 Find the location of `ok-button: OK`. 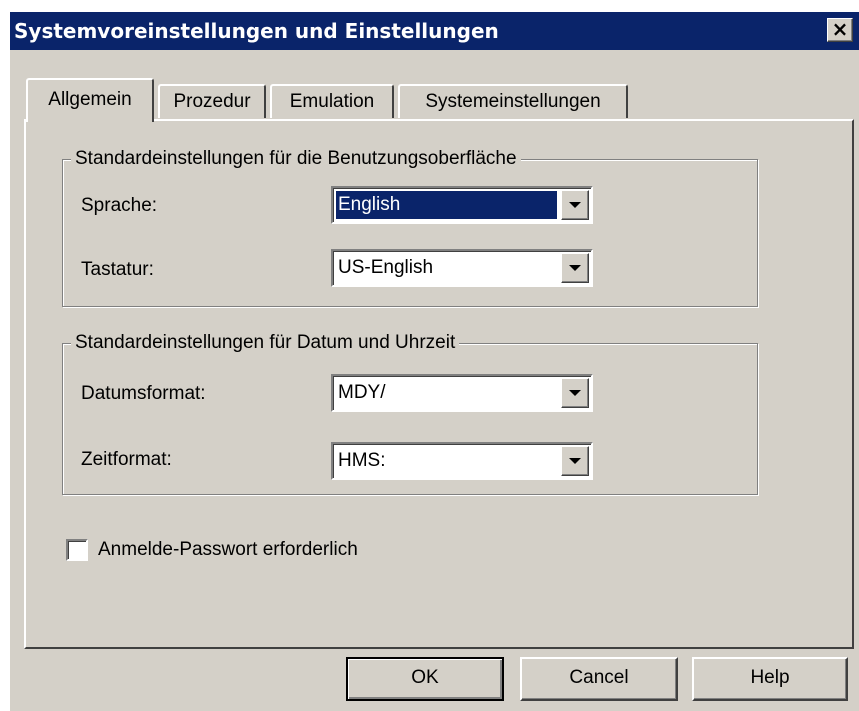

ok-button: OK is located at coordinates (425, 679).